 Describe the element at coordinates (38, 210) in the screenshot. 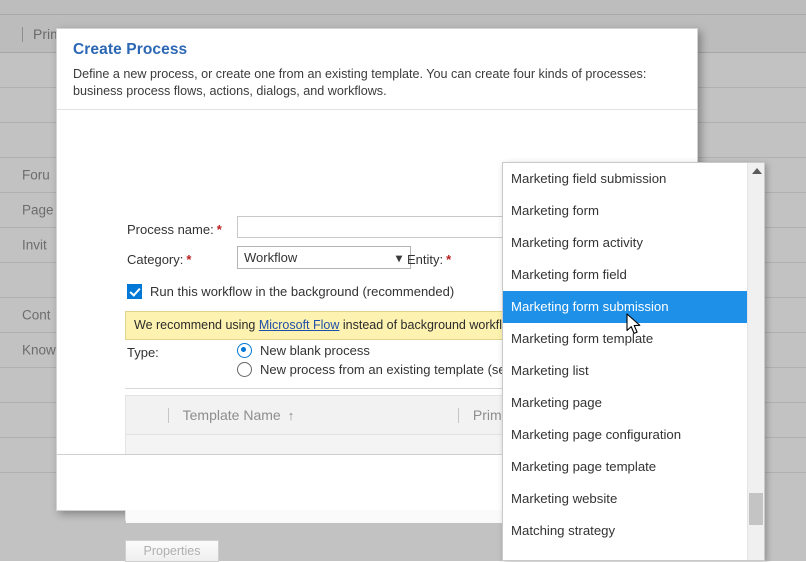

I see `cell: Page` at that location.